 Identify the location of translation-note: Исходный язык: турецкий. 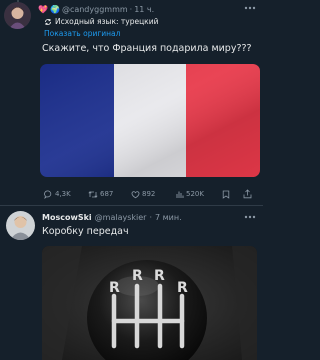
(101, 21).